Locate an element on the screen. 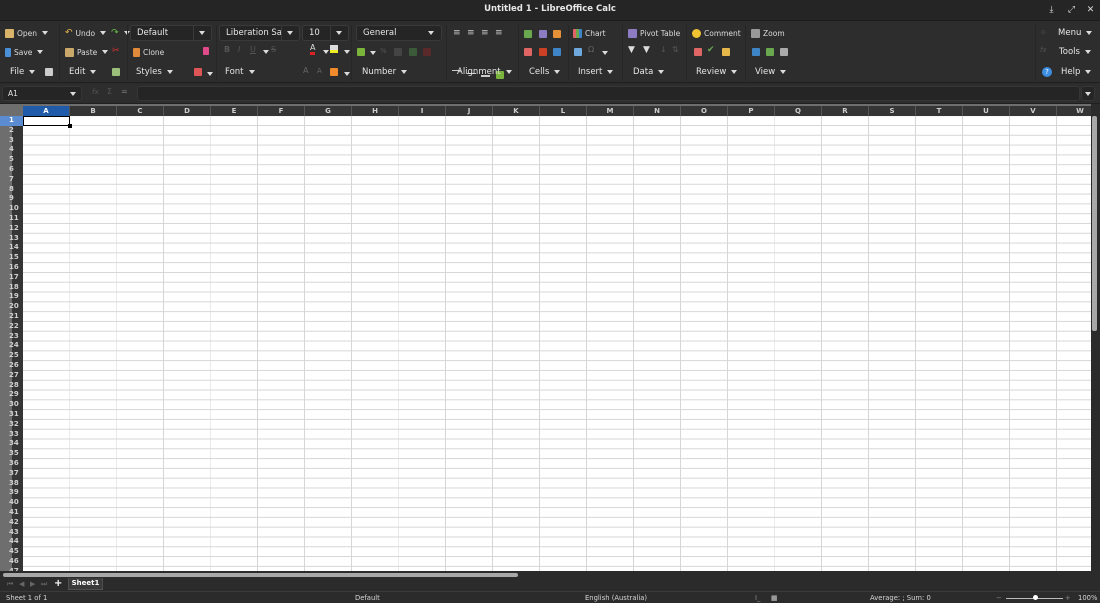 This screenshot has height=603, width=1100. protect-icon is located at coordinates (726, 52).